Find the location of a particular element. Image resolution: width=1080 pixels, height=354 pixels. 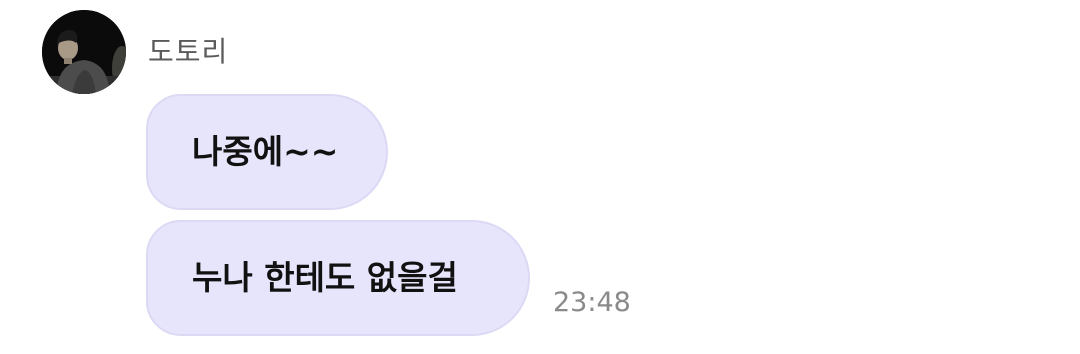

sender-name: 도토리 is located at coordinates (188, 51).